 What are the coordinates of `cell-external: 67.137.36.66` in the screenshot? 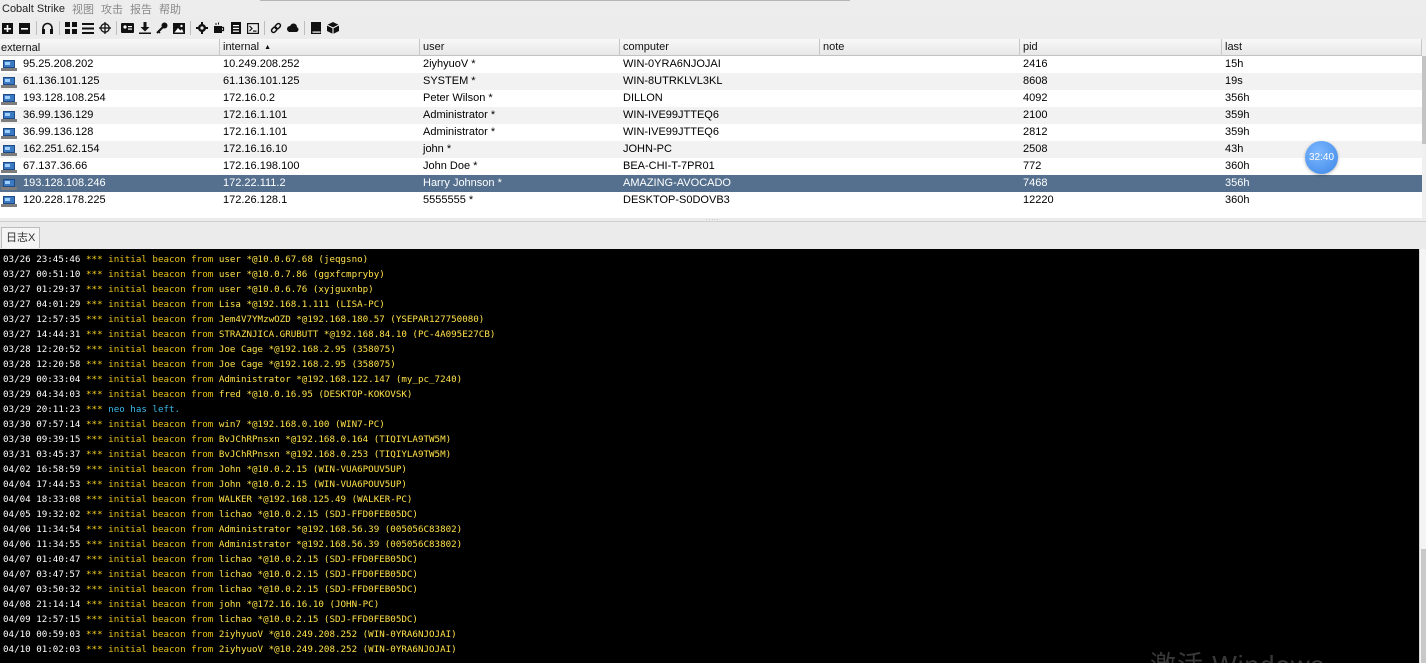 It's located at (110, 166).